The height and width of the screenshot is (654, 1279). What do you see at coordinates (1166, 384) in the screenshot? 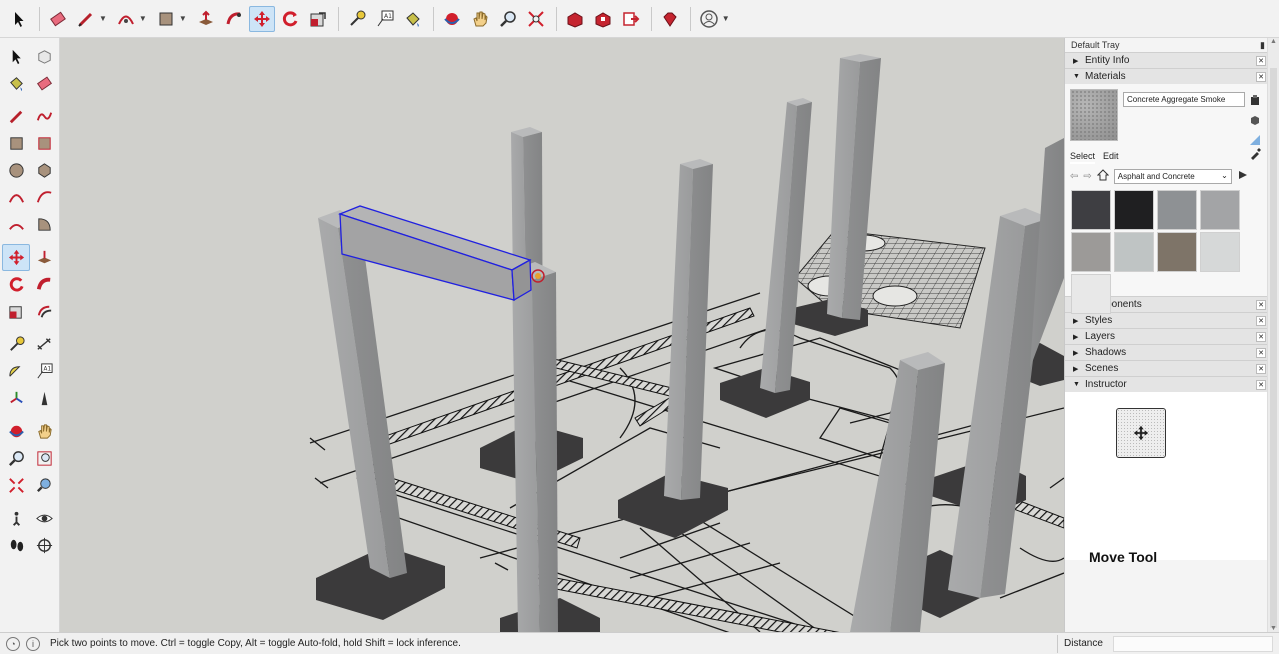
I see `panel-instructor: ▼ Instructor ✕` at bounding box center [1166, 384].